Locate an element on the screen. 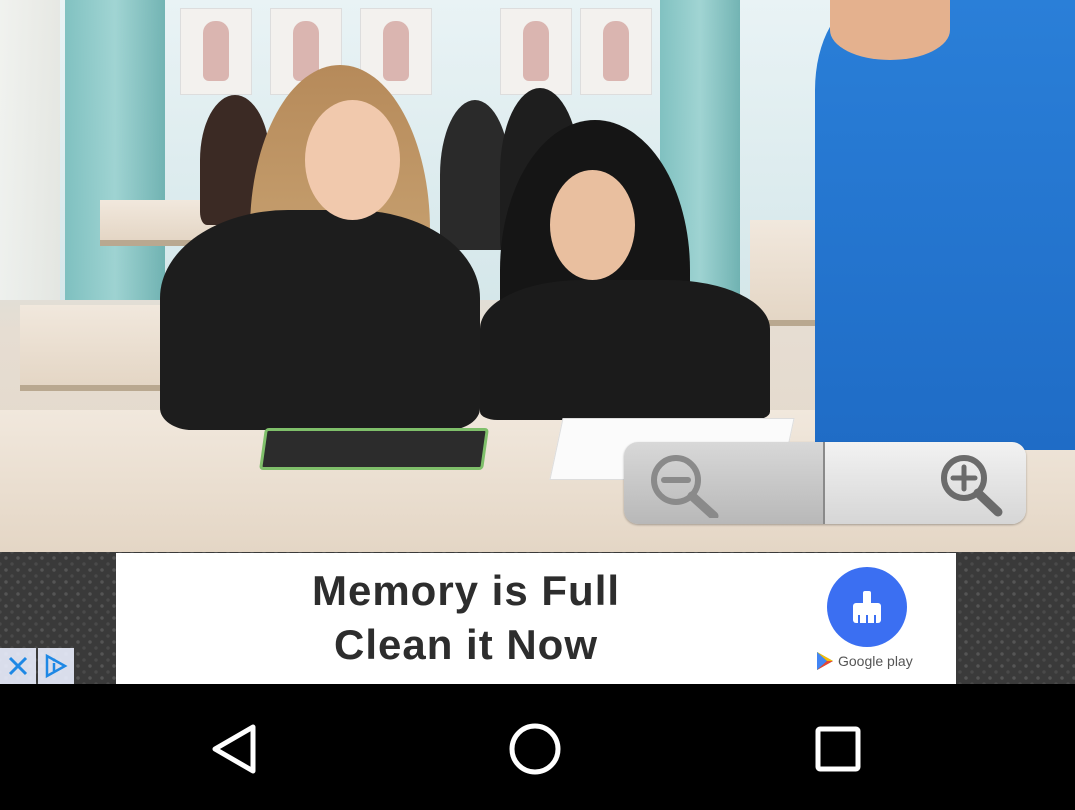 This screenshot has height=810, width=1075. zoom-out-button is located at coordinates (724, 483).